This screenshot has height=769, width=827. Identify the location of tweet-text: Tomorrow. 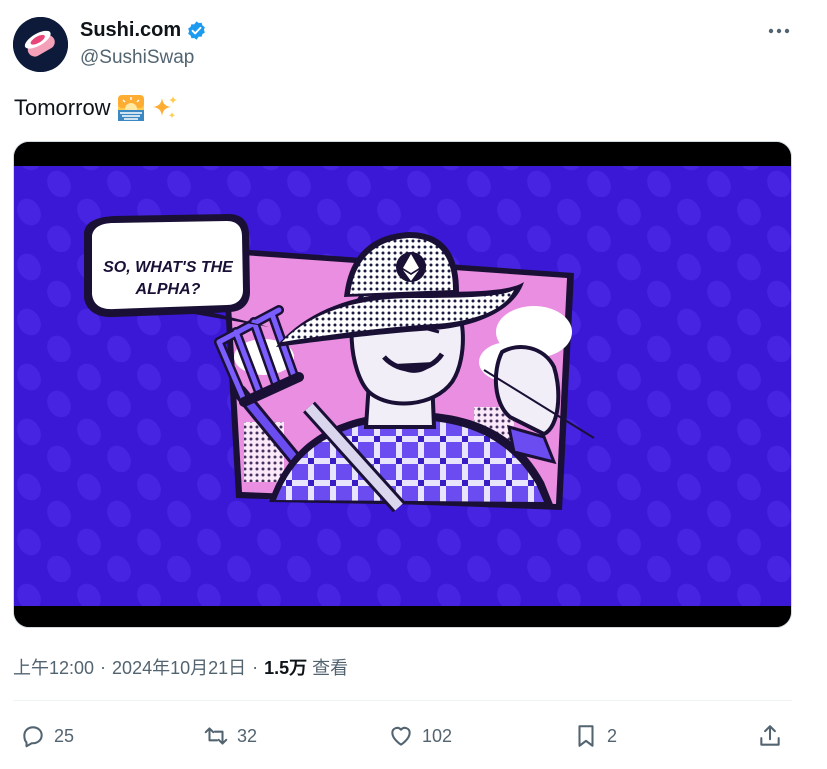
(96, 108).